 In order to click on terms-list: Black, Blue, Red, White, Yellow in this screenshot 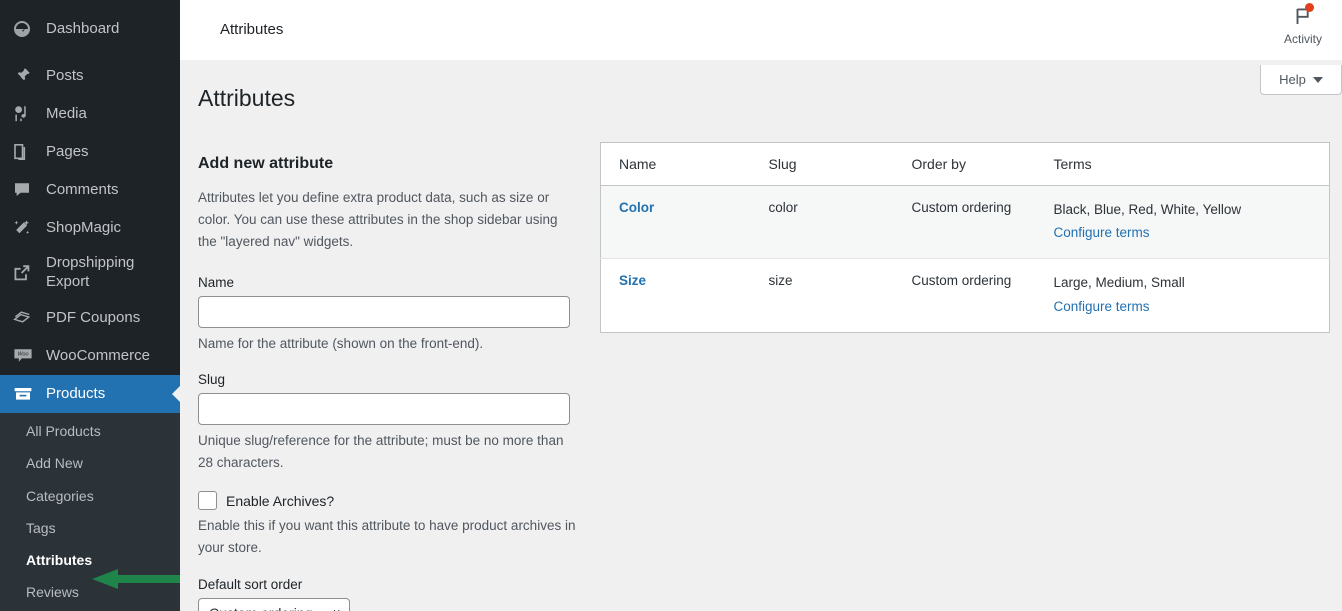, I will do `click(1147, 209)`.